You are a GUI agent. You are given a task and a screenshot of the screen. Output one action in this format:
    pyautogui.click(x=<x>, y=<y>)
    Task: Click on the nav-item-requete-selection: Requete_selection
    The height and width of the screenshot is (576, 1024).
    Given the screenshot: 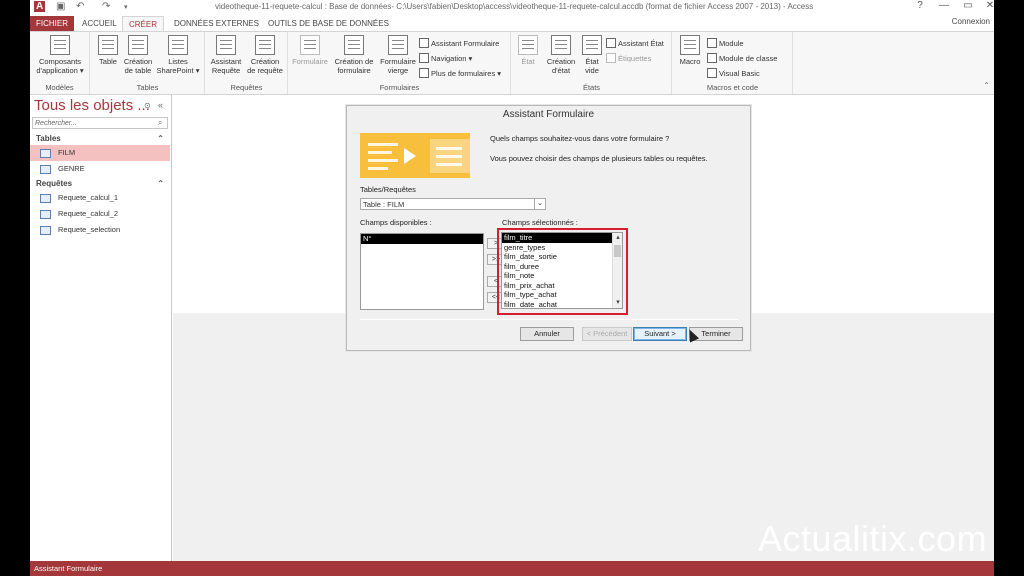 What is the action you would take?
    pyautogui.click(x=100, y=230)
    